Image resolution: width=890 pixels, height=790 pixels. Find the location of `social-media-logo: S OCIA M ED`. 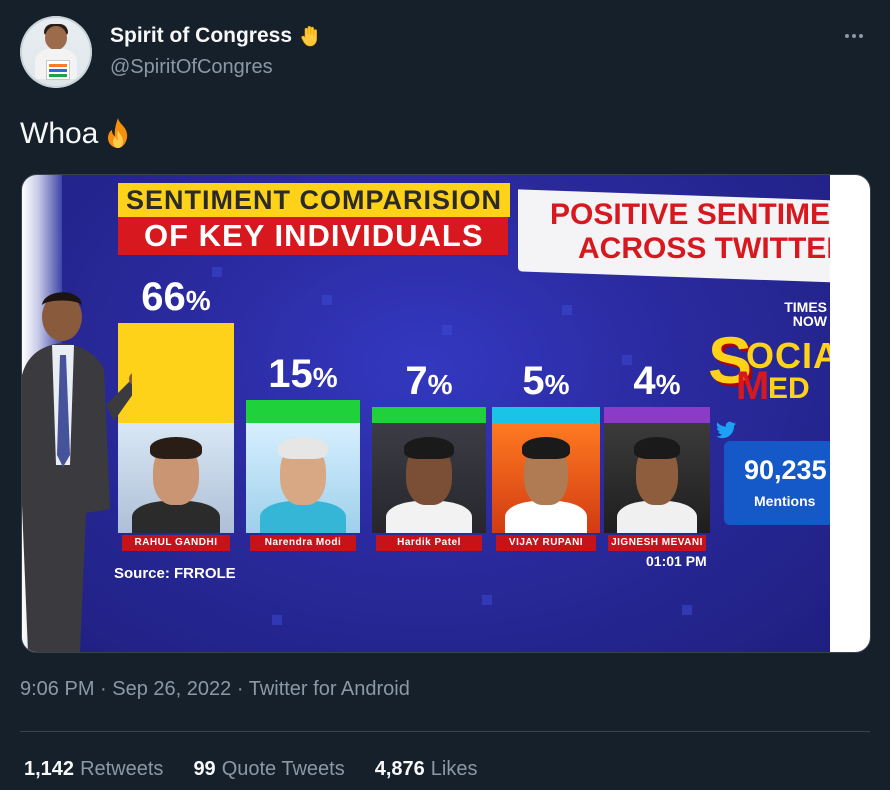

social-media-logo: S OCIA M ED is located at coordinates (769, 365).